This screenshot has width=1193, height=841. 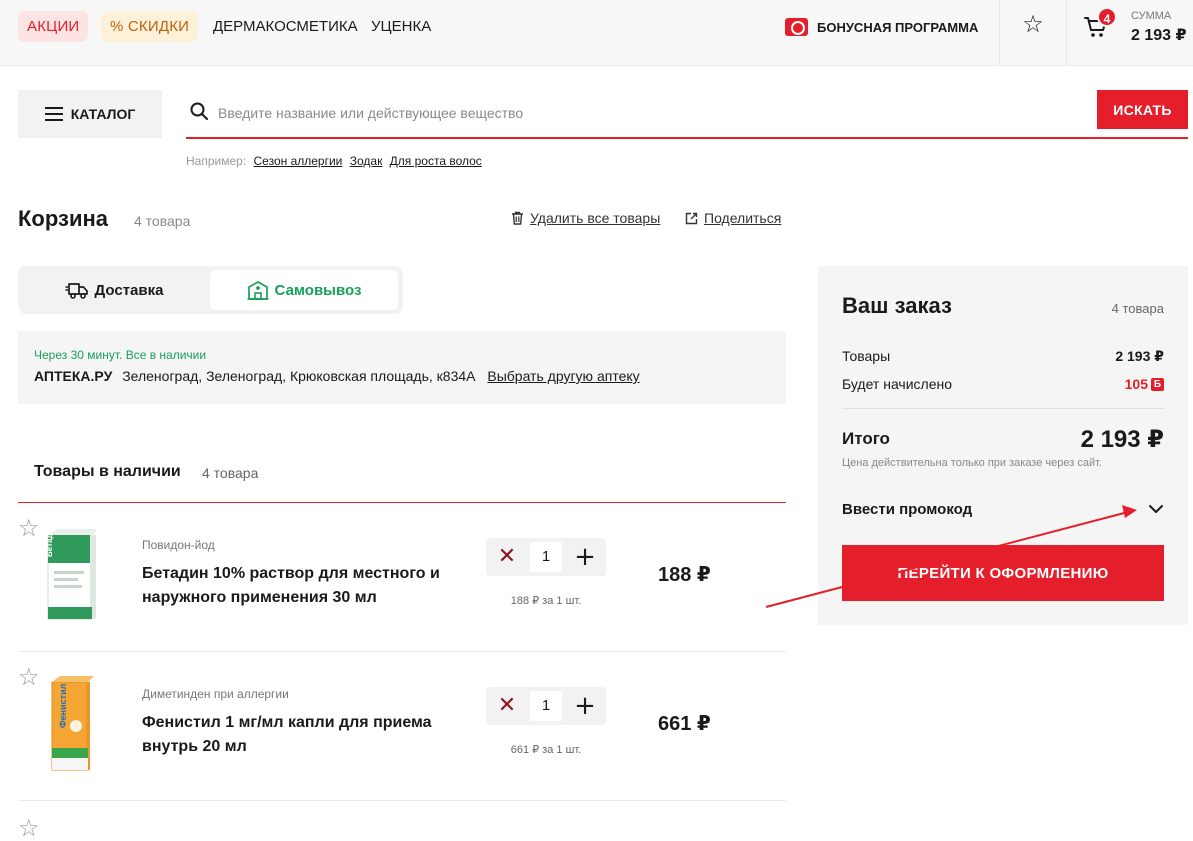 What do you see at coordinates (53, 26) in the screenshot?
I see `nav-promotions: АКЦИИ` at bounding box center [53, 26].